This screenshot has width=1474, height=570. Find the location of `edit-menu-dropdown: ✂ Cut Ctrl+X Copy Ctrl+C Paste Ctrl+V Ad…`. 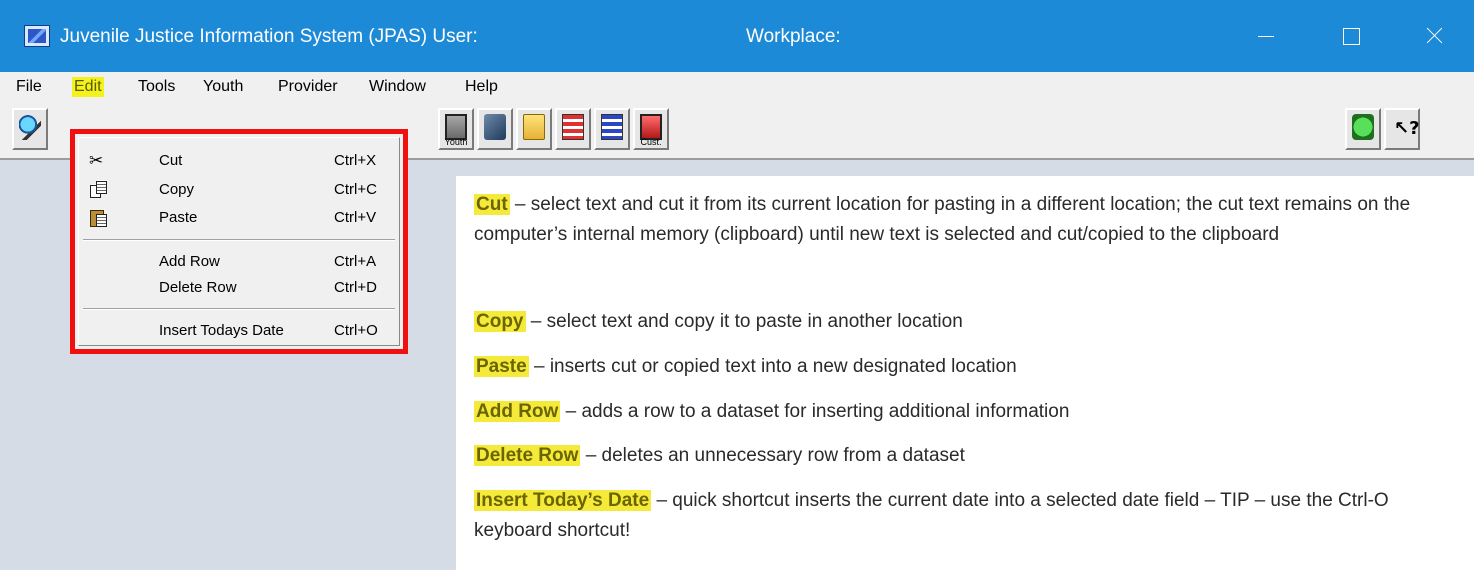

edit-menu-dropdown: ✂ Cut Ctrl+X Copy Ctrl+C Paste Ctrl+V Ad… is located at coordinates (239, 241).